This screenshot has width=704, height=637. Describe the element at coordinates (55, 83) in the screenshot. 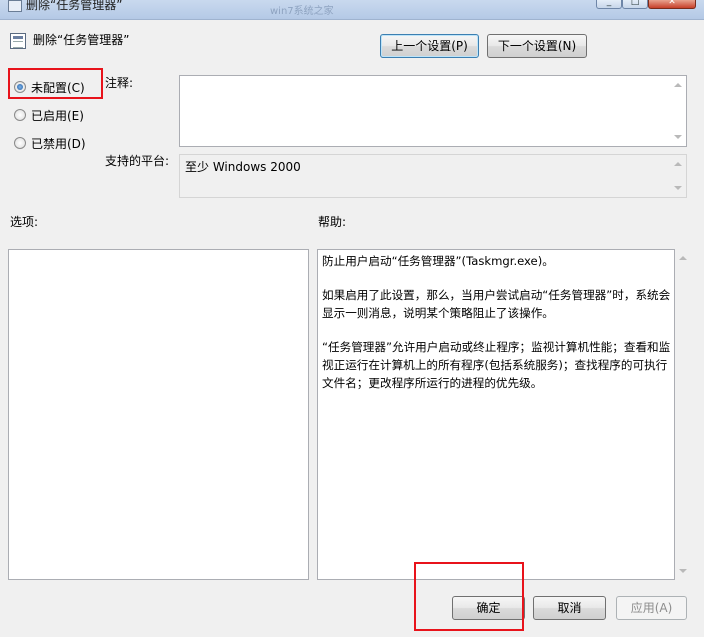

I see `highlight-box-not-configured` at that location.